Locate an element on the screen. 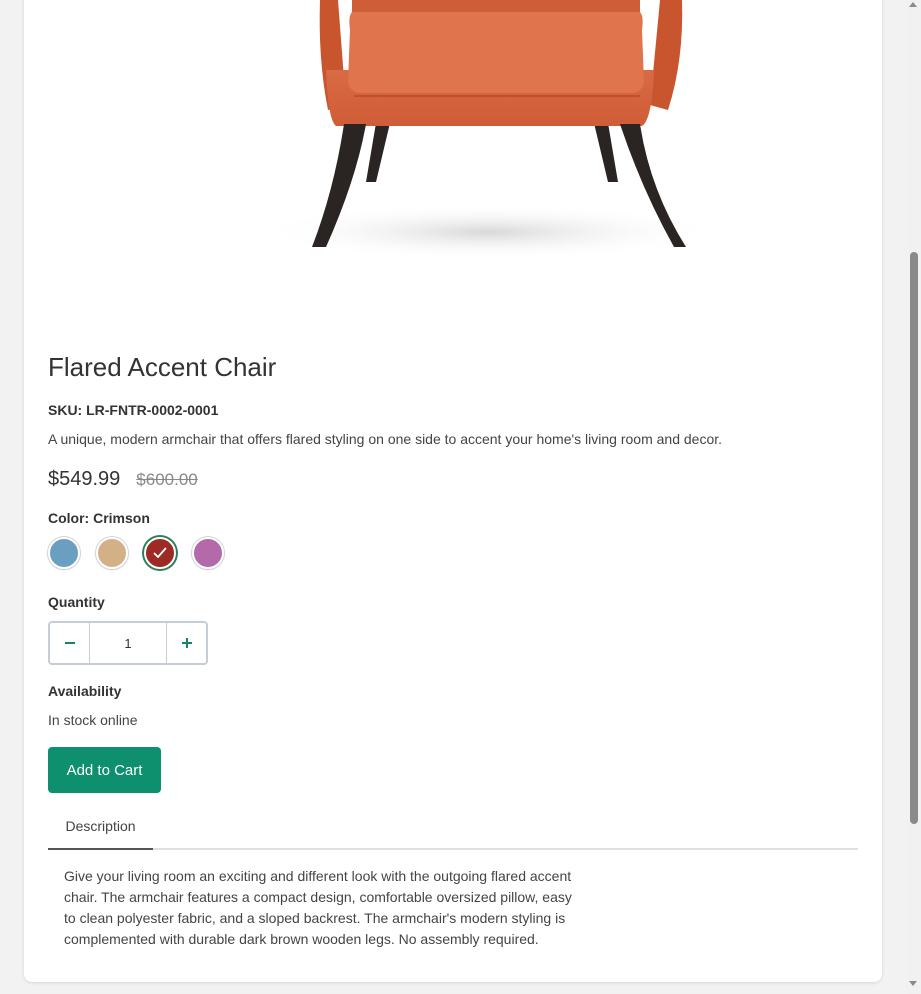 Image resolution: width=921 pixels, height=994 pixels. swatch-crimson is located at coordinates (160, 553).